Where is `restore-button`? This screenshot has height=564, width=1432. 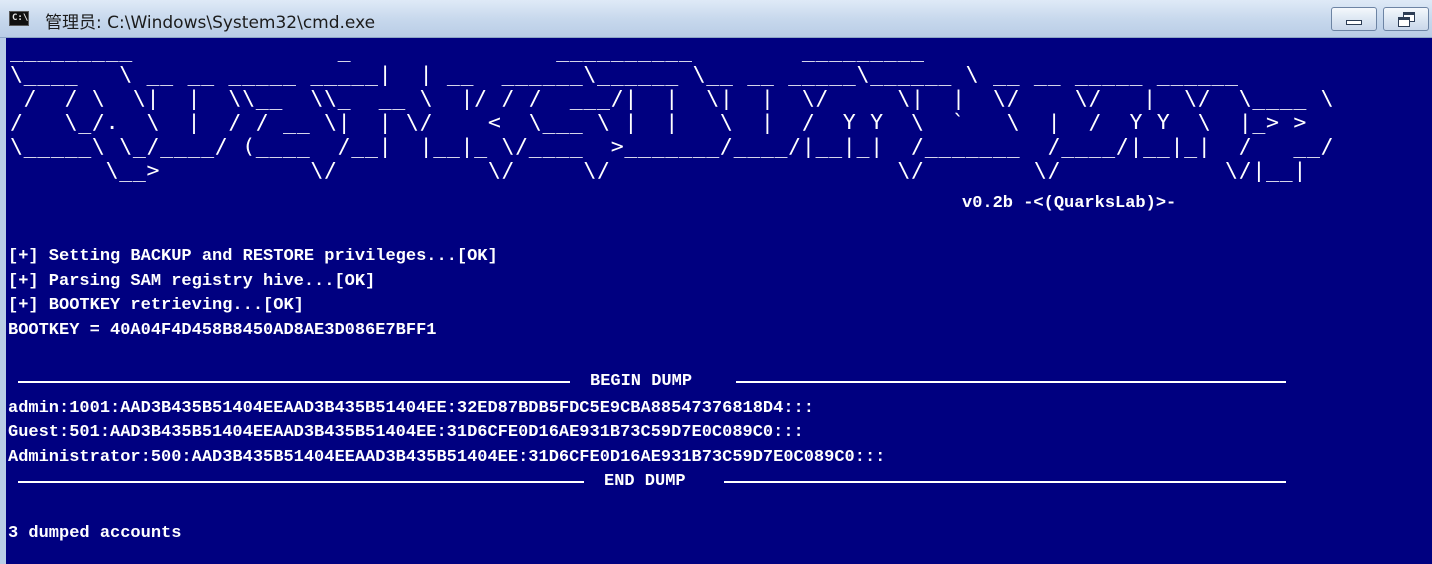
restore-button is located at coordinates (1406, 19).